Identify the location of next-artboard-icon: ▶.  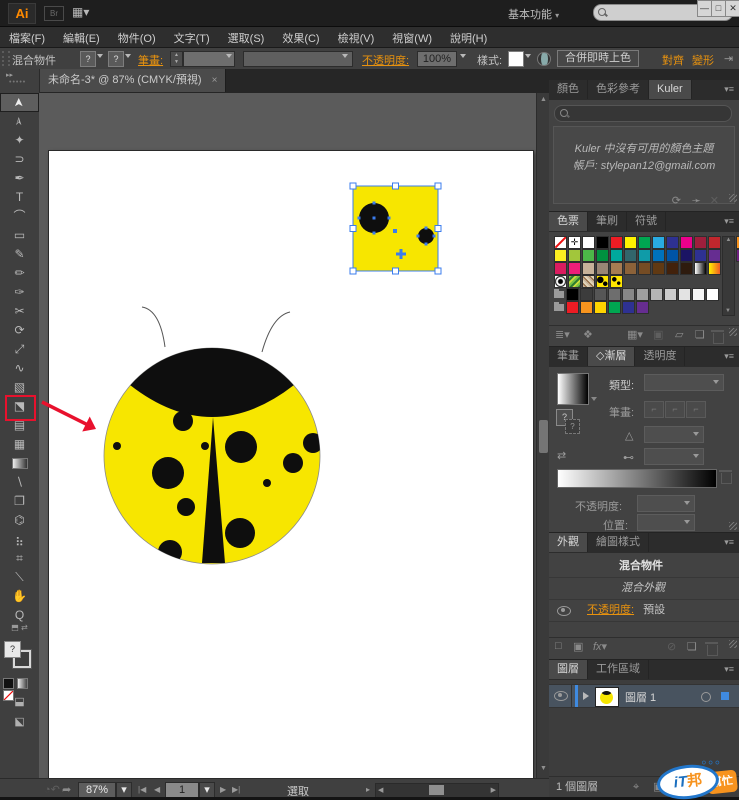
(223, 789).